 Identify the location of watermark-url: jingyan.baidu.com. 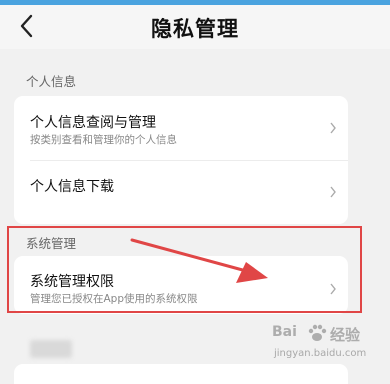
(320, 353).